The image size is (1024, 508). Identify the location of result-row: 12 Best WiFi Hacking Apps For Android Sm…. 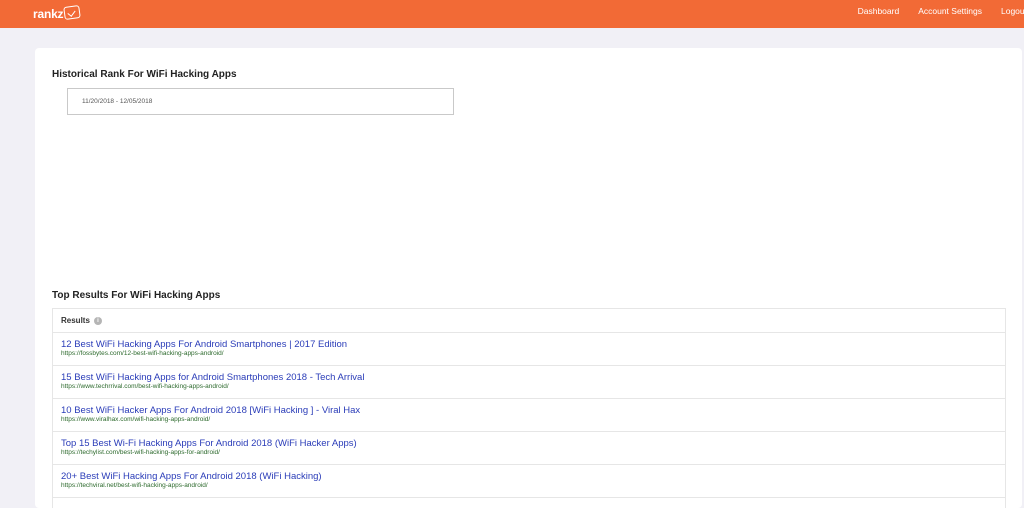
(529, 349).